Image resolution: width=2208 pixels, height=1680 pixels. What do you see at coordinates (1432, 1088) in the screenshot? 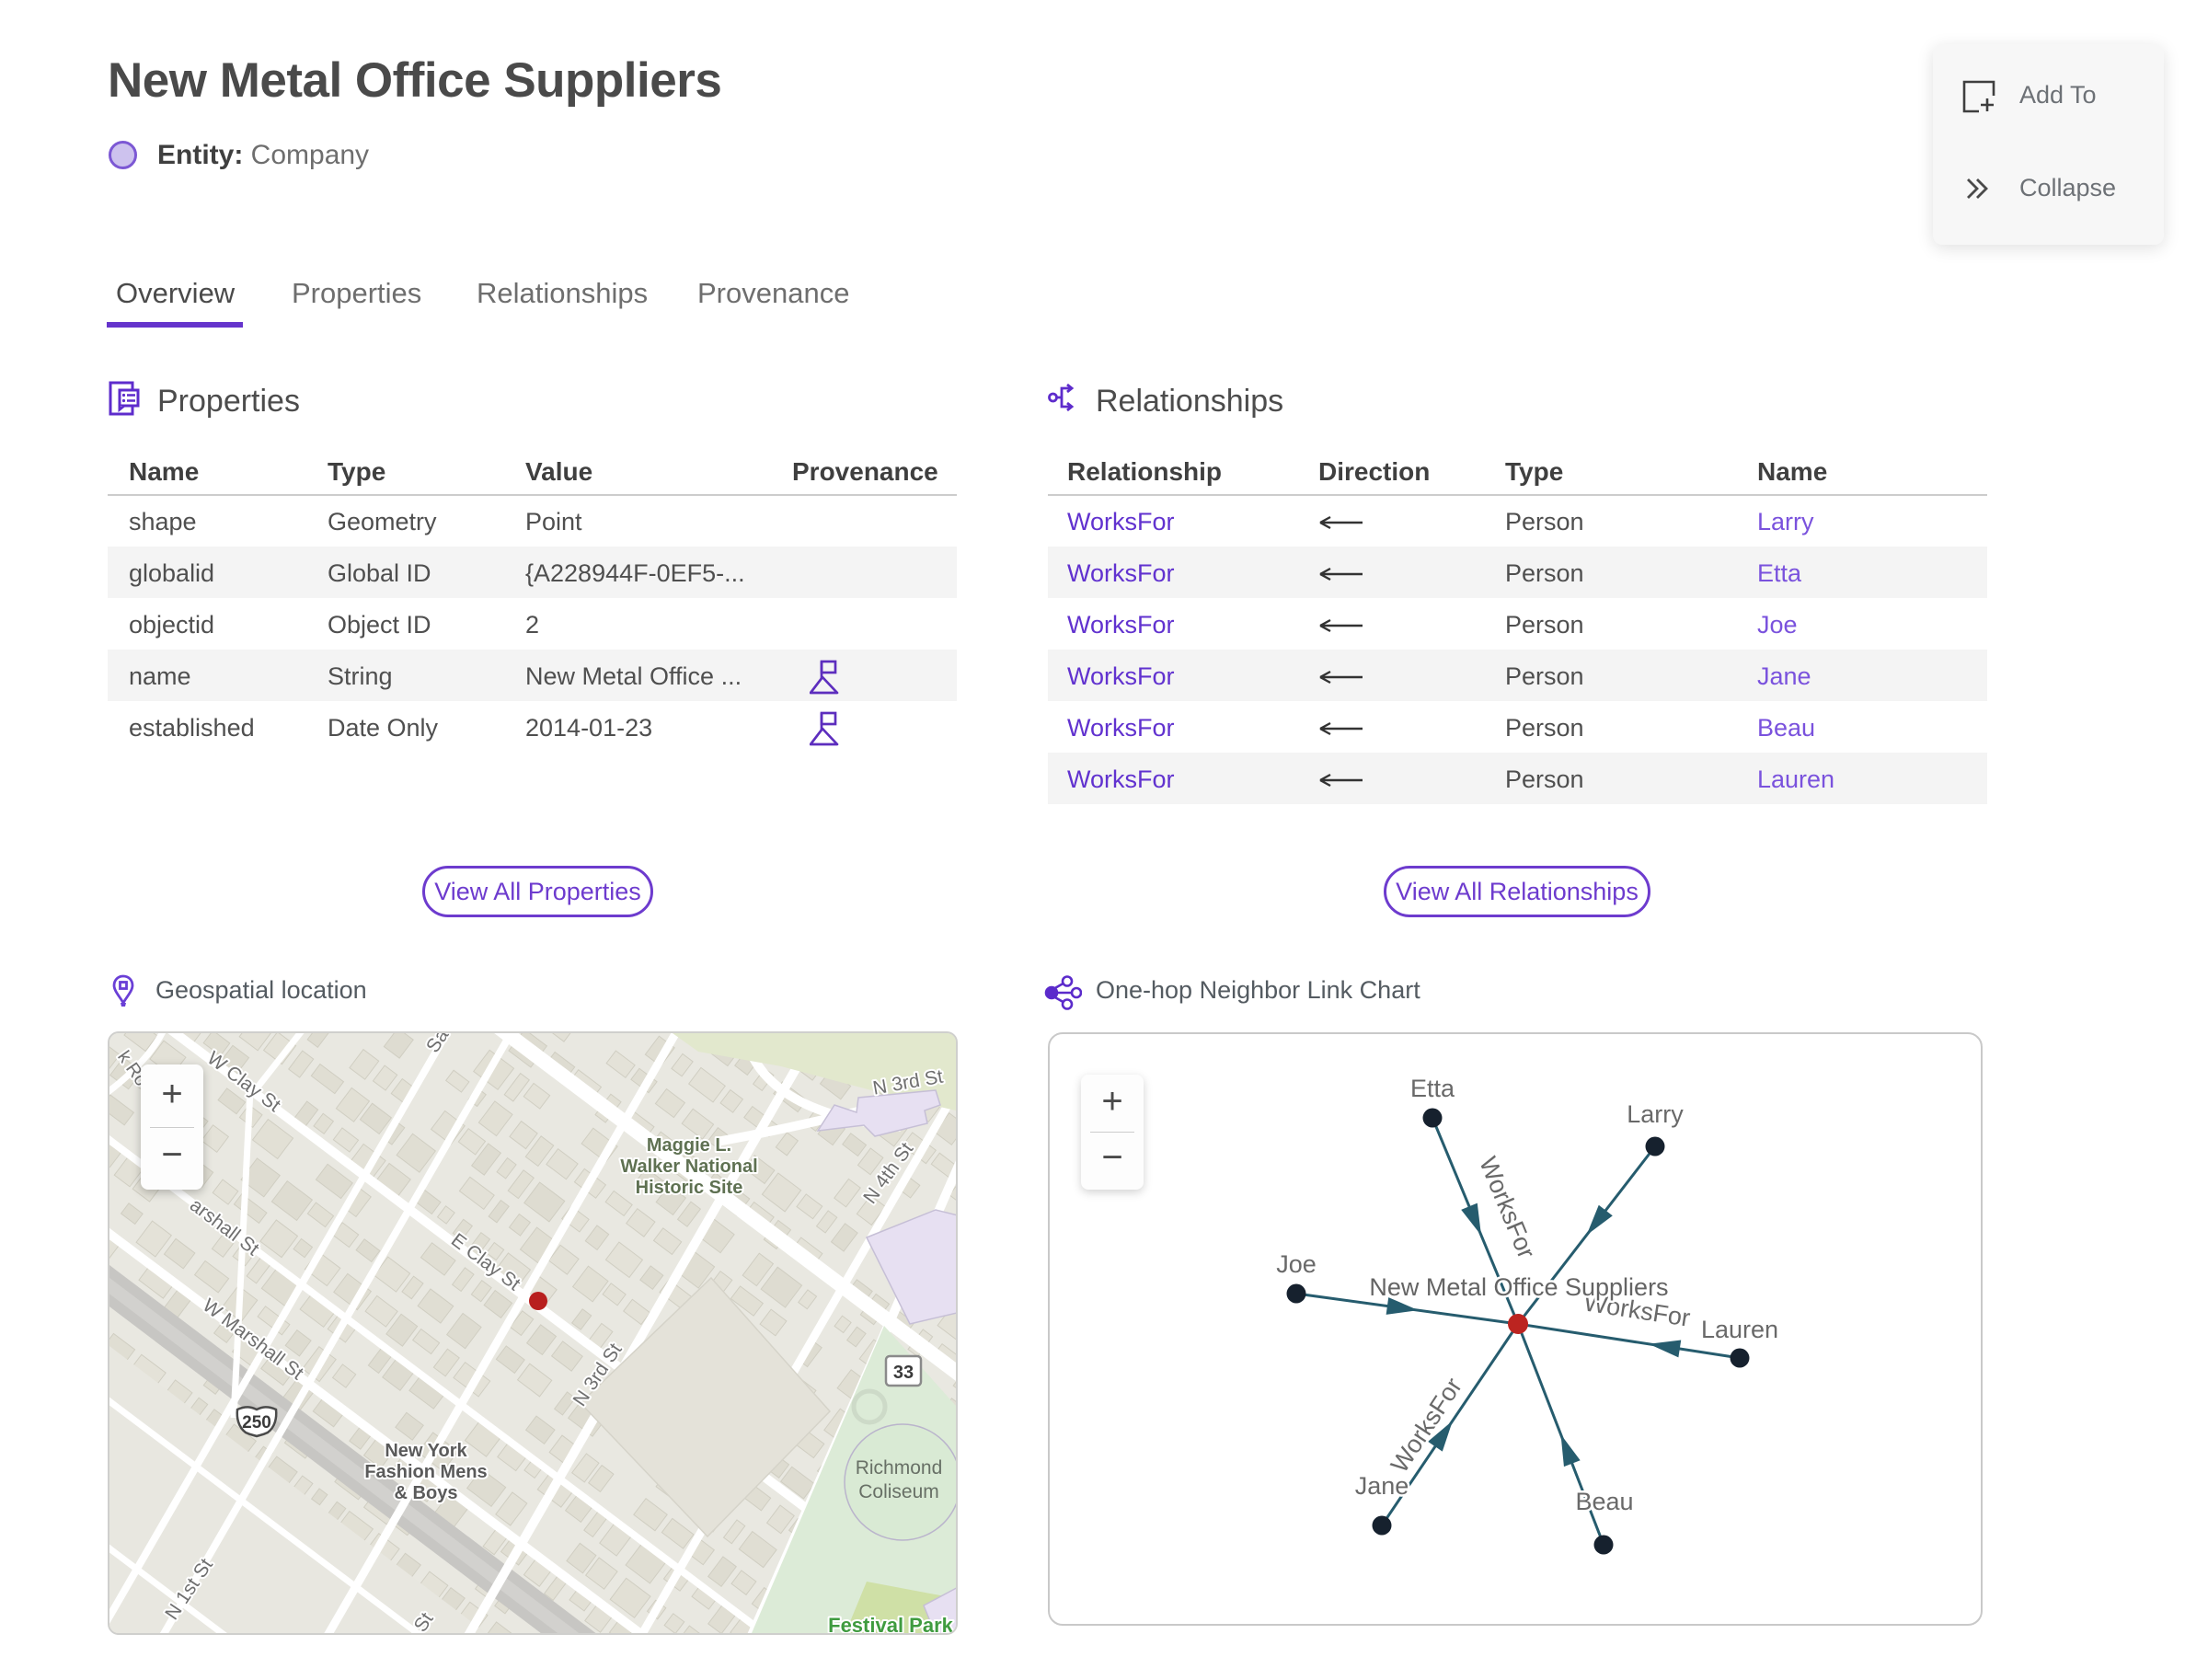
I see `svg-text: Etta` at bounding box center [1432, 1088].